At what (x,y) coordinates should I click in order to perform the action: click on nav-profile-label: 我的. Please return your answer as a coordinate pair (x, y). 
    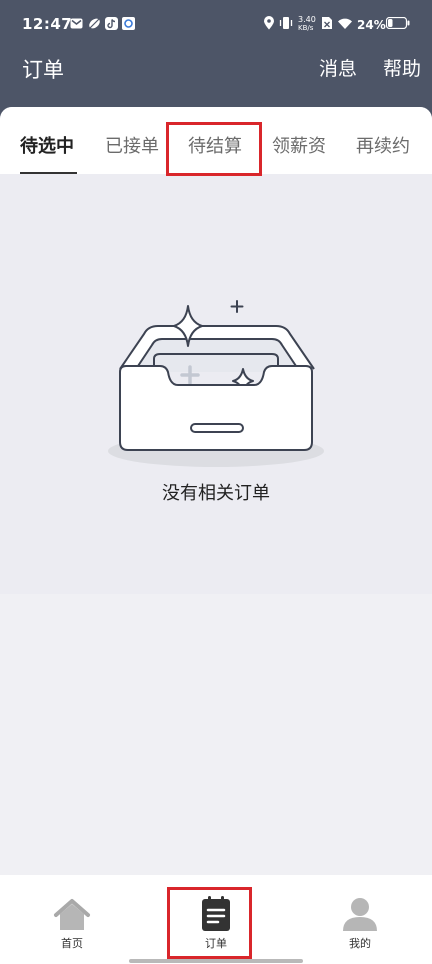
    Looking at the image, I should click on (360, 943).